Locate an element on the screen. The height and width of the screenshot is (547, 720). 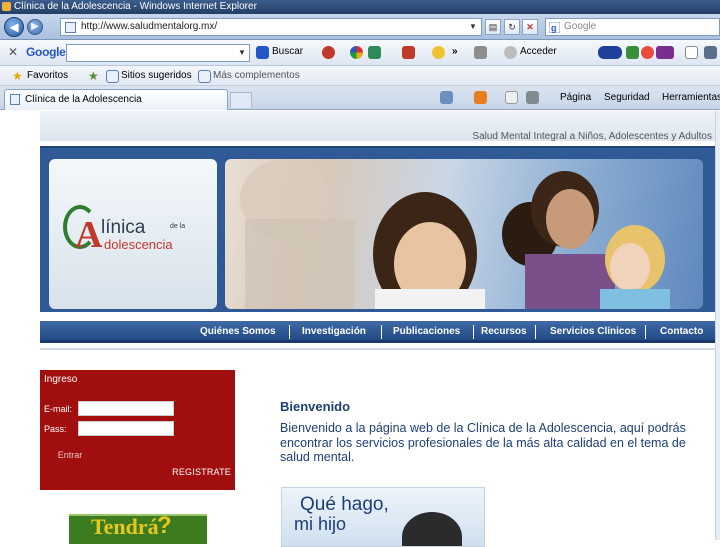
google-toolbar-input: ▼ is located at coordinates (158, 53).